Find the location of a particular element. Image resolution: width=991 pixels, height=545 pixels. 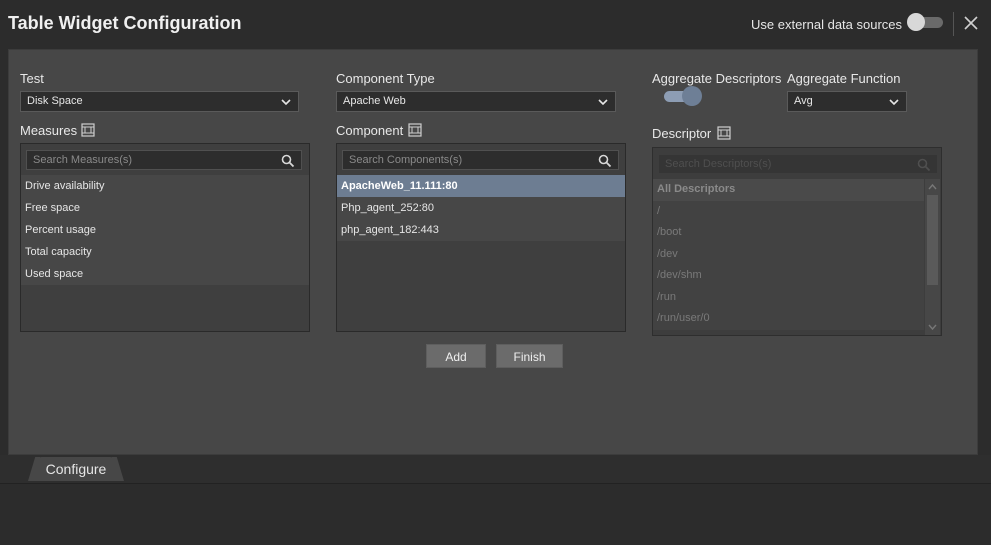

external-data-label: Use external data sources is located at coordinates (827, 24).